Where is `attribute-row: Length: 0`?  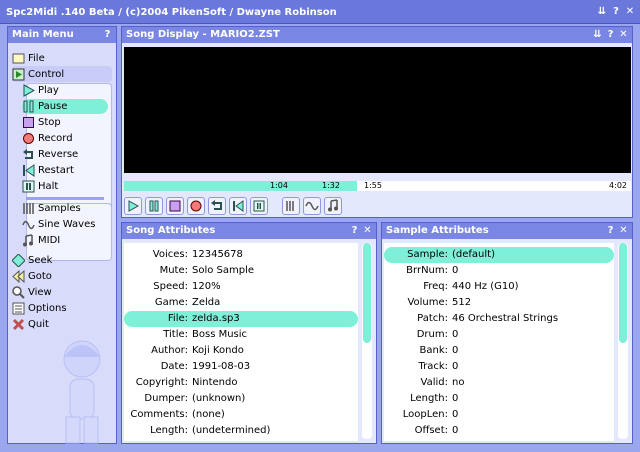 attribute-row: Length: 0 is located at coordinates (499, 399).